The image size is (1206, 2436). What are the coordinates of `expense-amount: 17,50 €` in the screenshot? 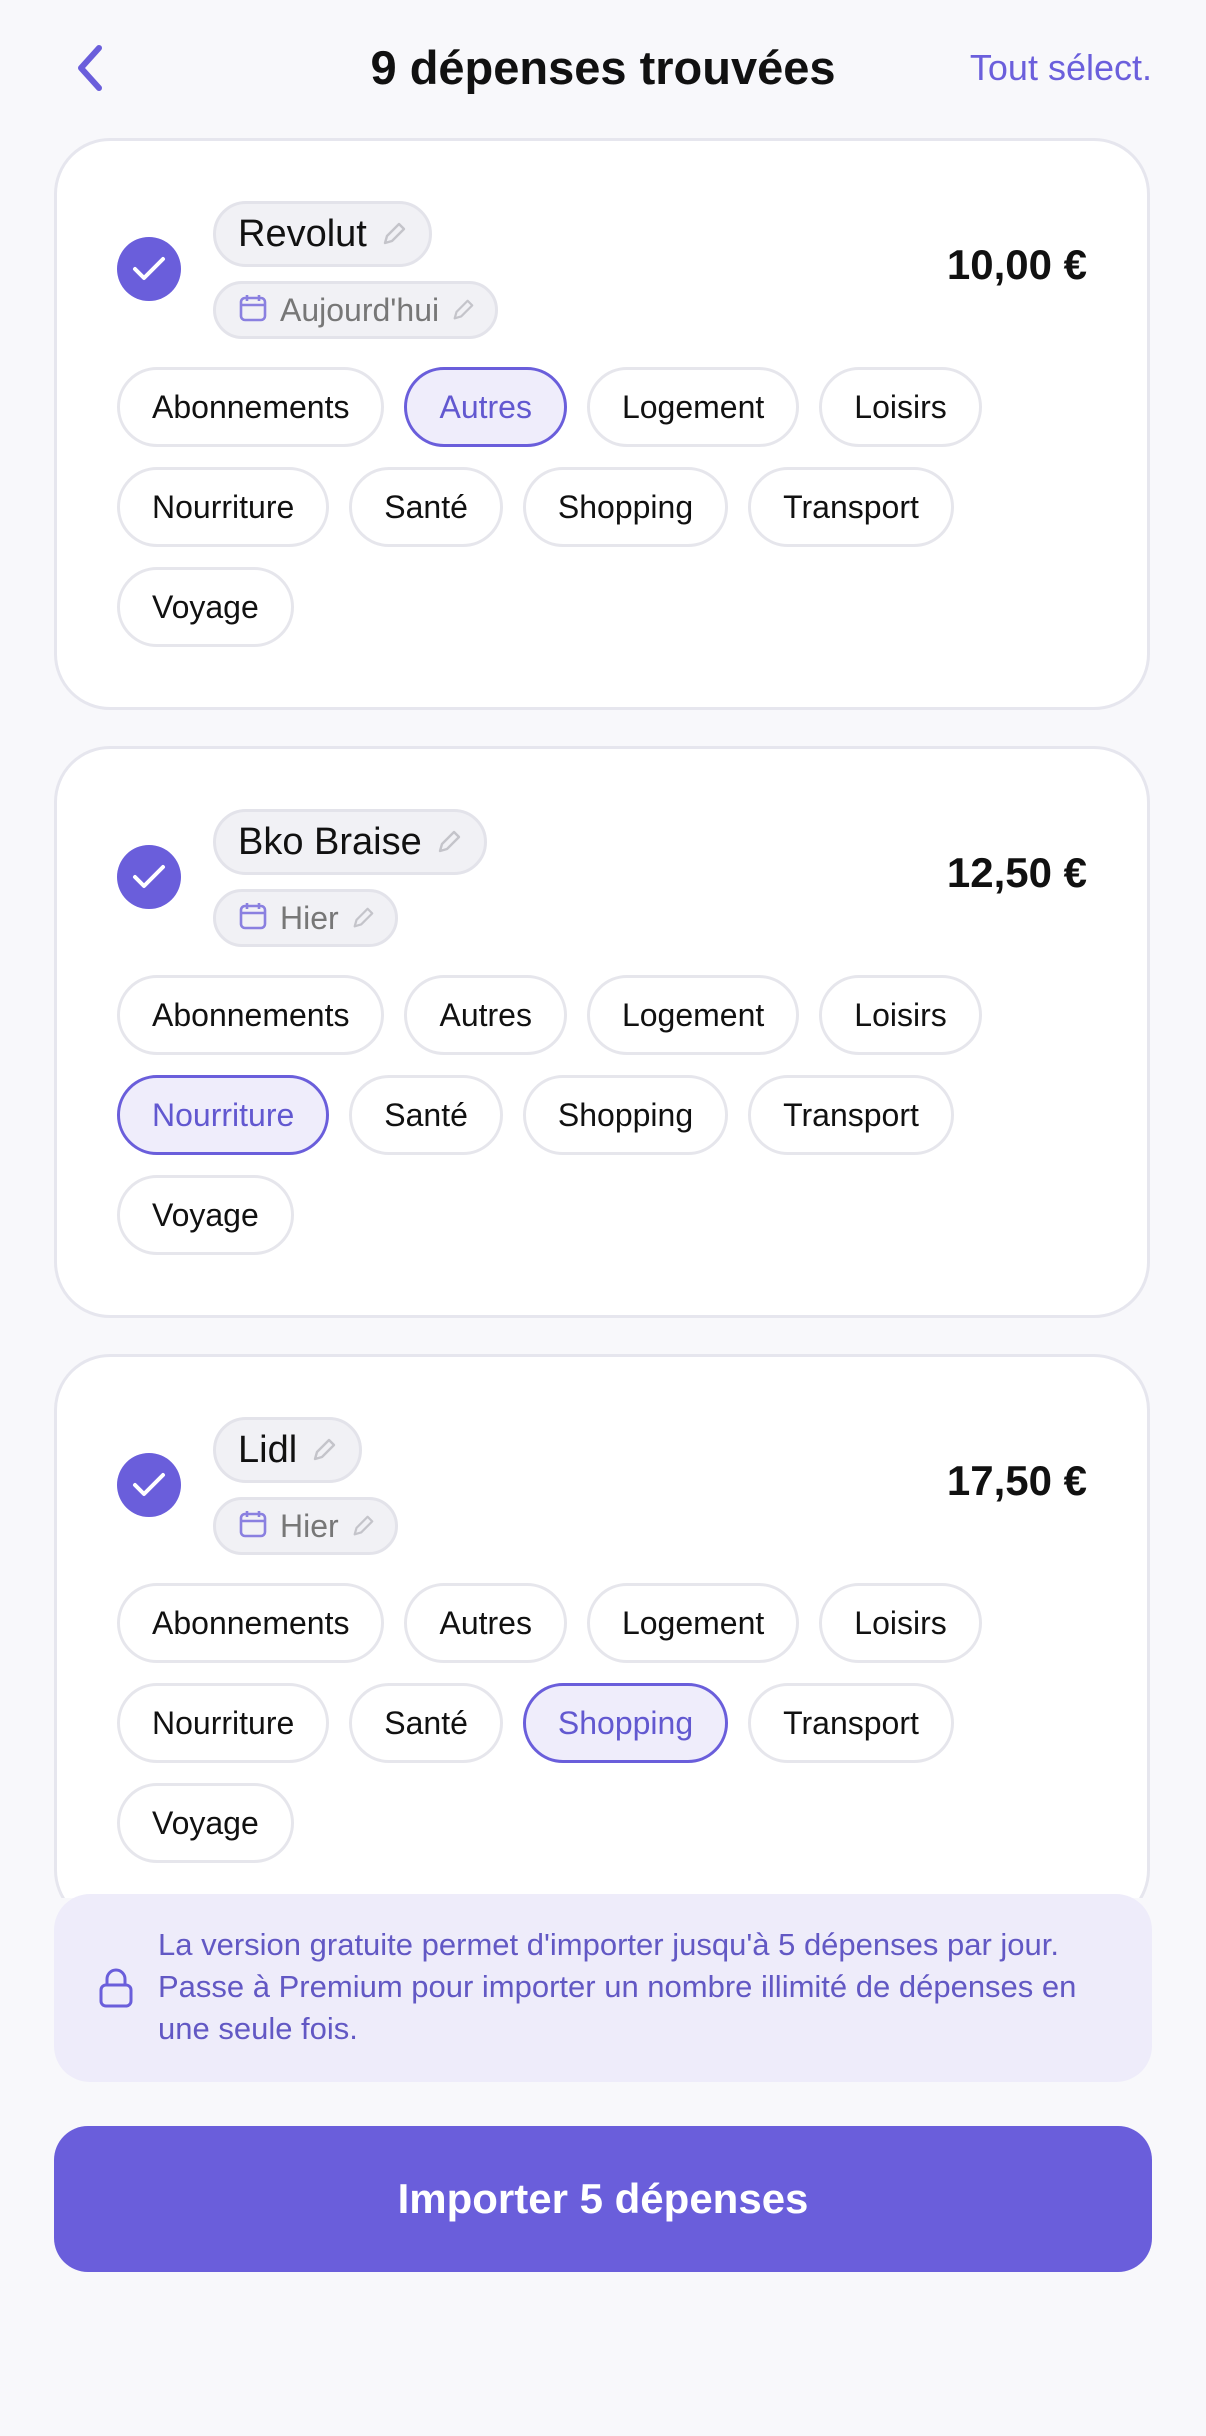 It's located at (1016, 1480).